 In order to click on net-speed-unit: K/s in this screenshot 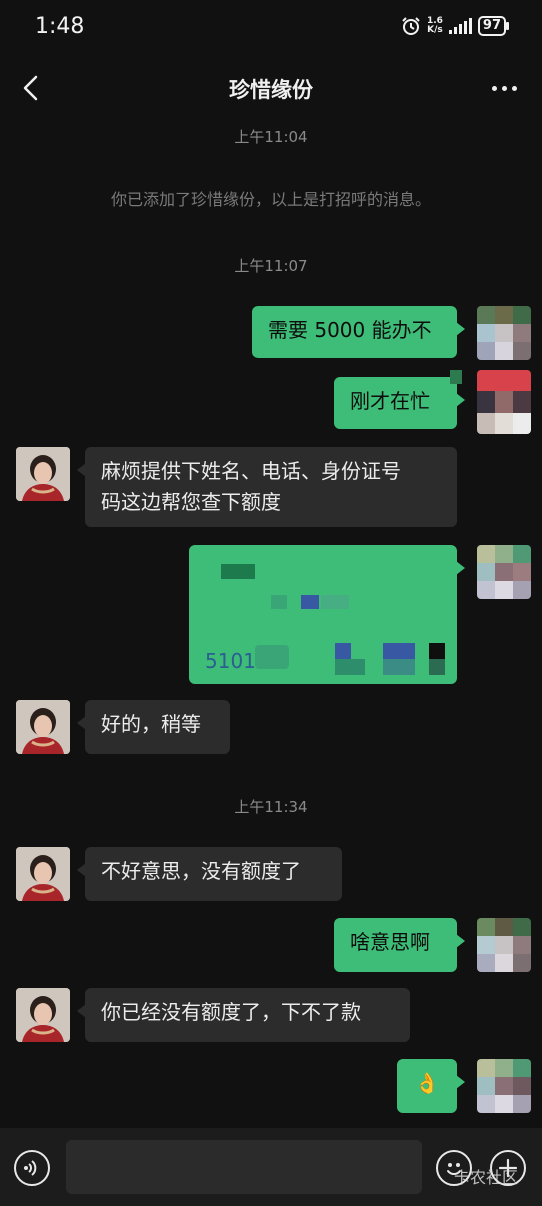, I will do `click(435, 30)`.